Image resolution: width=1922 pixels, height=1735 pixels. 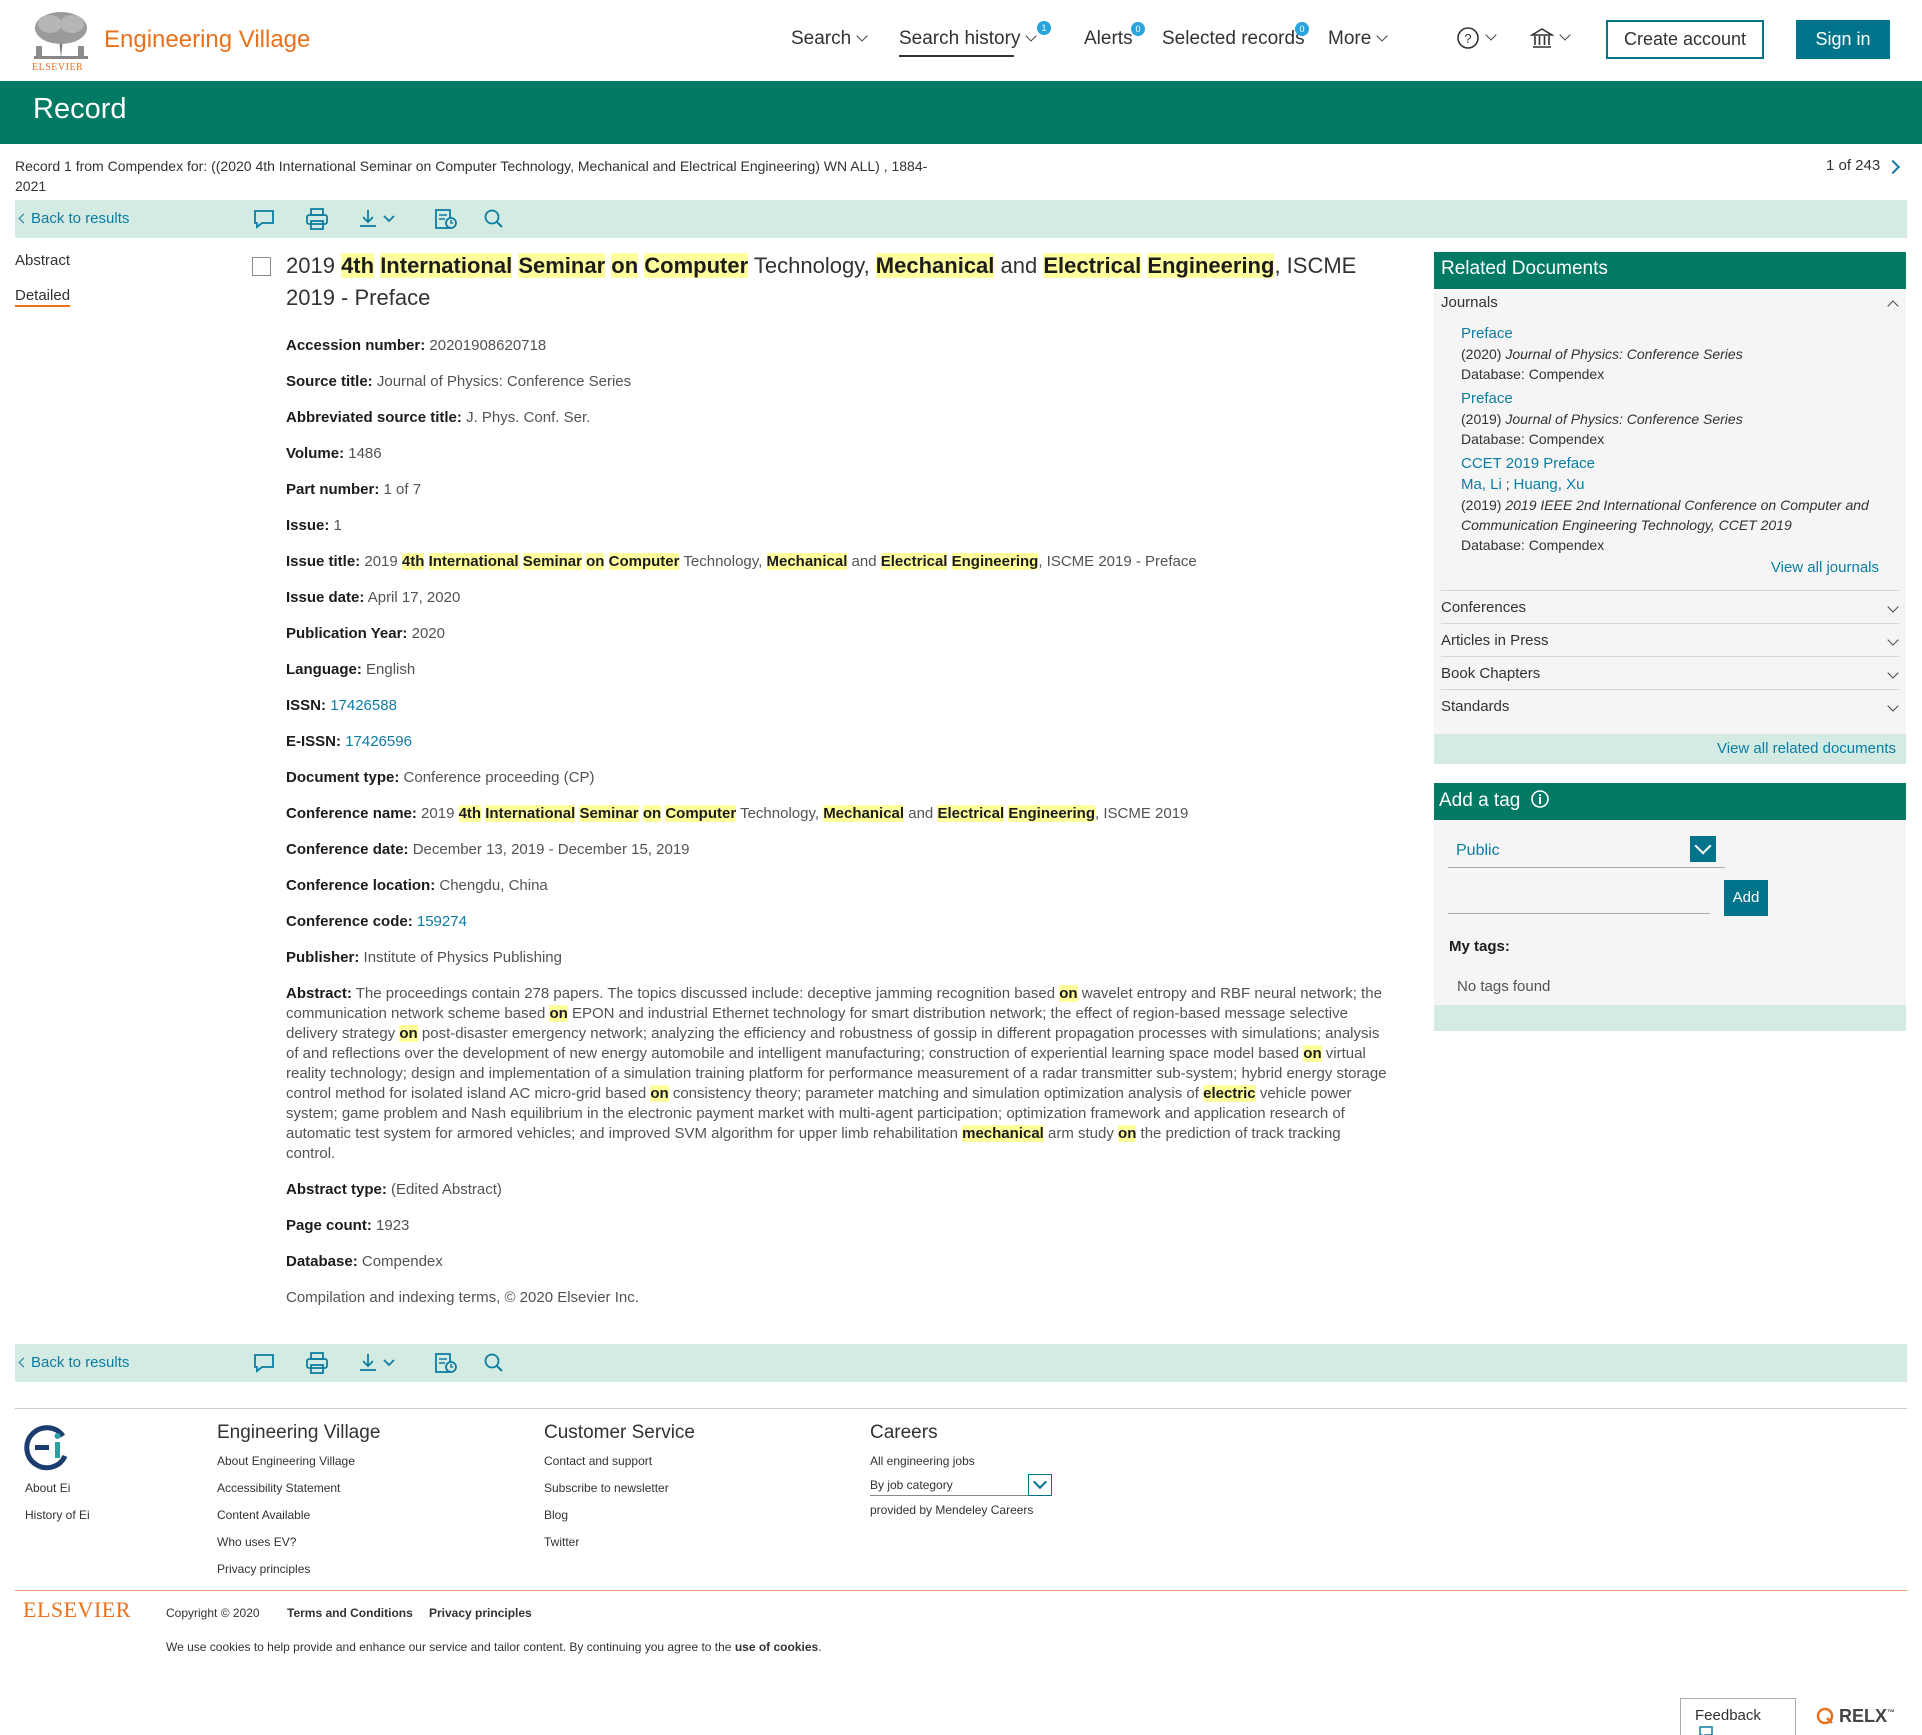 I want to click on help-menu: ?, so click(x=1476, y=38).